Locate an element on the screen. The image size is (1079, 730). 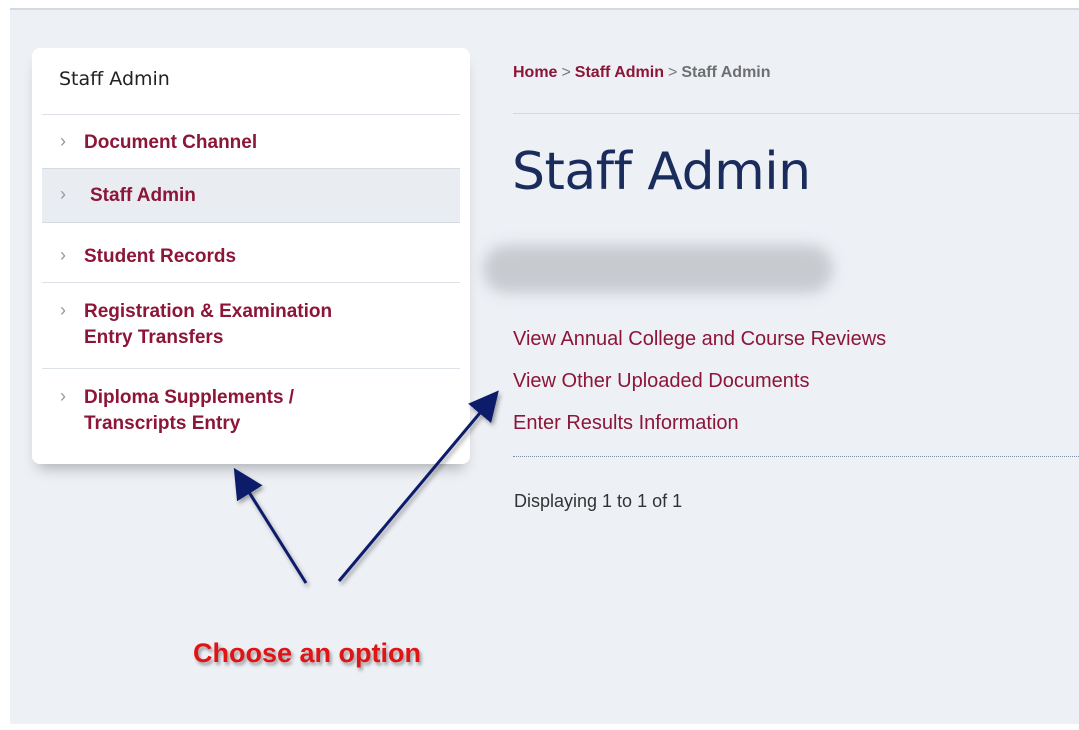
annotation-callout: Choose an option is located at coordinates (307, 653).